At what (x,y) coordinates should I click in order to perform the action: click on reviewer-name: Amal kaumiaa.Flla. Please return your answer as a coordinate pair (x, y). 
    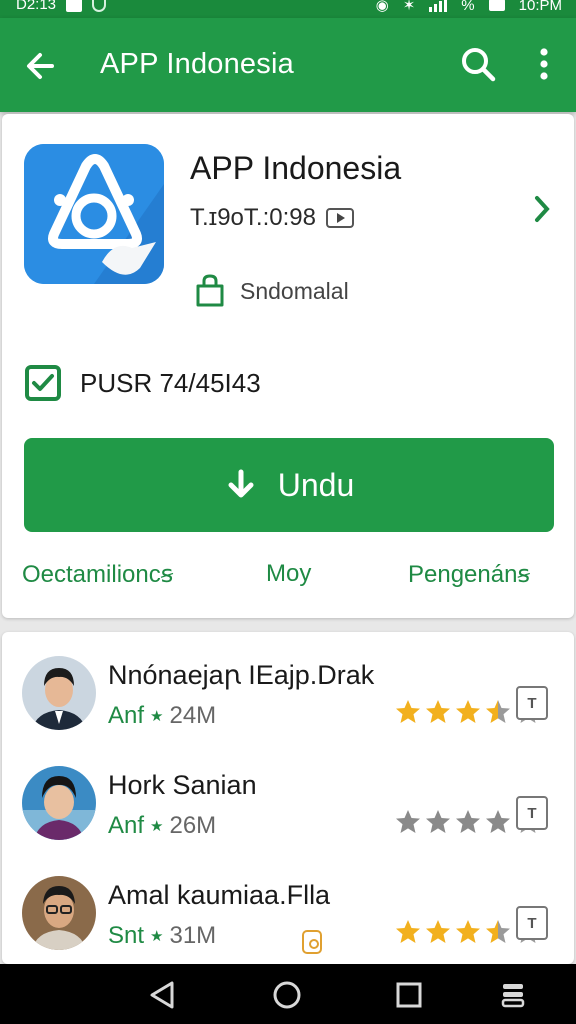
    Looking at the image, I should click on (219, 895).